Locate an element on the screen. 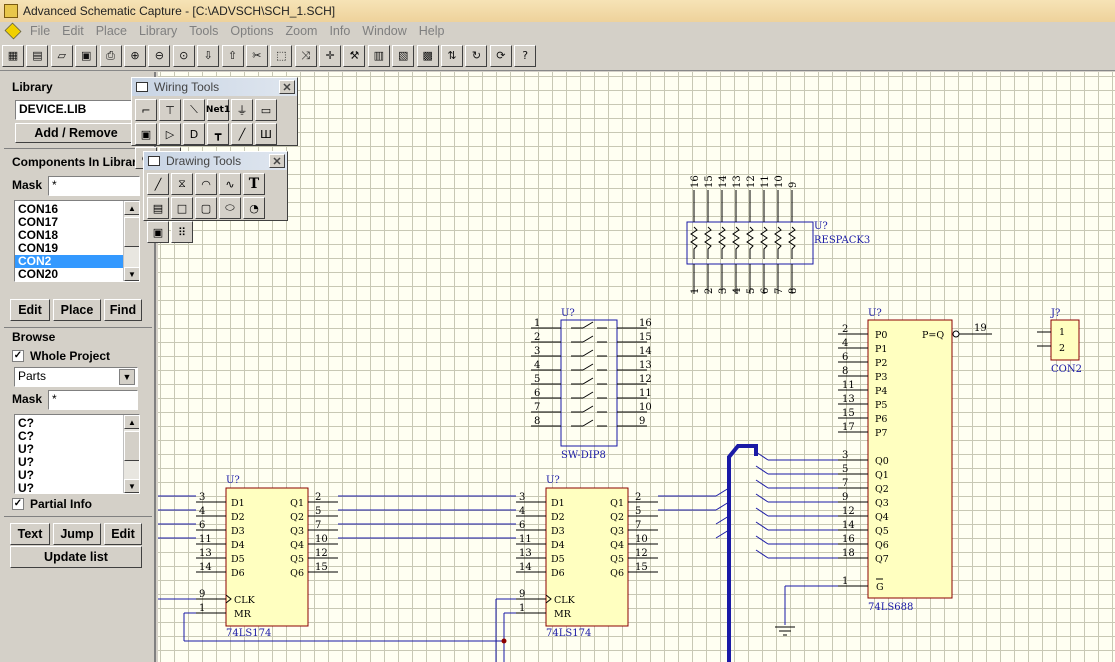 The width and height of the screenshot is (1115, 662). line-icon: ╱ is located at coordinates (158, 184).